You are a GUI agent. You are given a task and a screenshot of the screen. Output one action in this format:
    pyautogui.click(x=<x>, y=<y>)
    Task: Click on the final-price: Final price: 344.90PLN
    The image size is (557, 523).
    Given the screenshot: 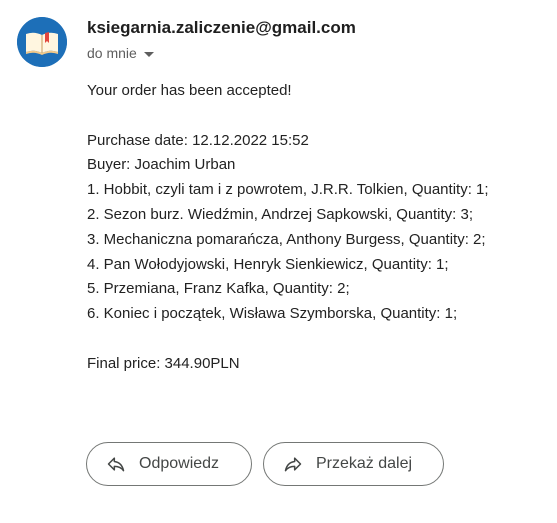 What is the action you would take?
    pyautogui.click(x=163, y=363)
    